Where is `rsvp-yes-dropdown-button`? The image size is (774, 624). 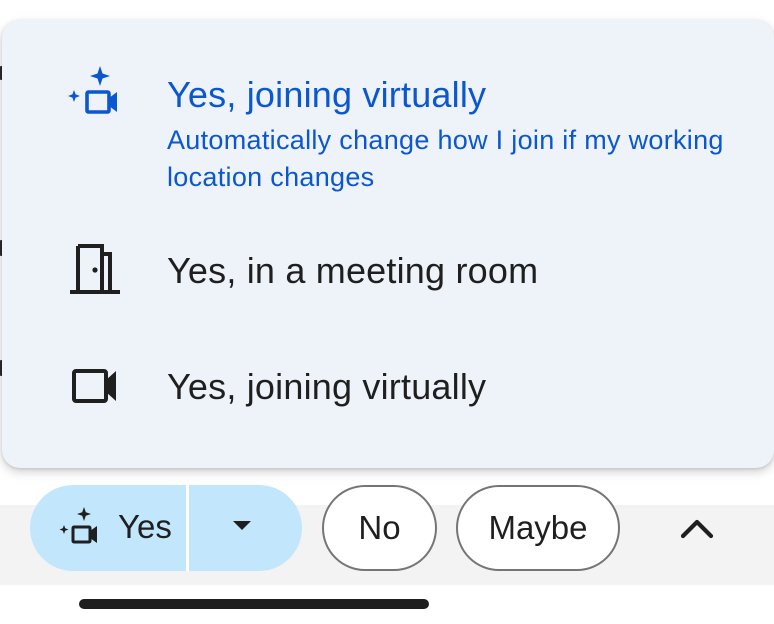
rsvp-yes-dropdown-button is located at coordinates (245, 528).